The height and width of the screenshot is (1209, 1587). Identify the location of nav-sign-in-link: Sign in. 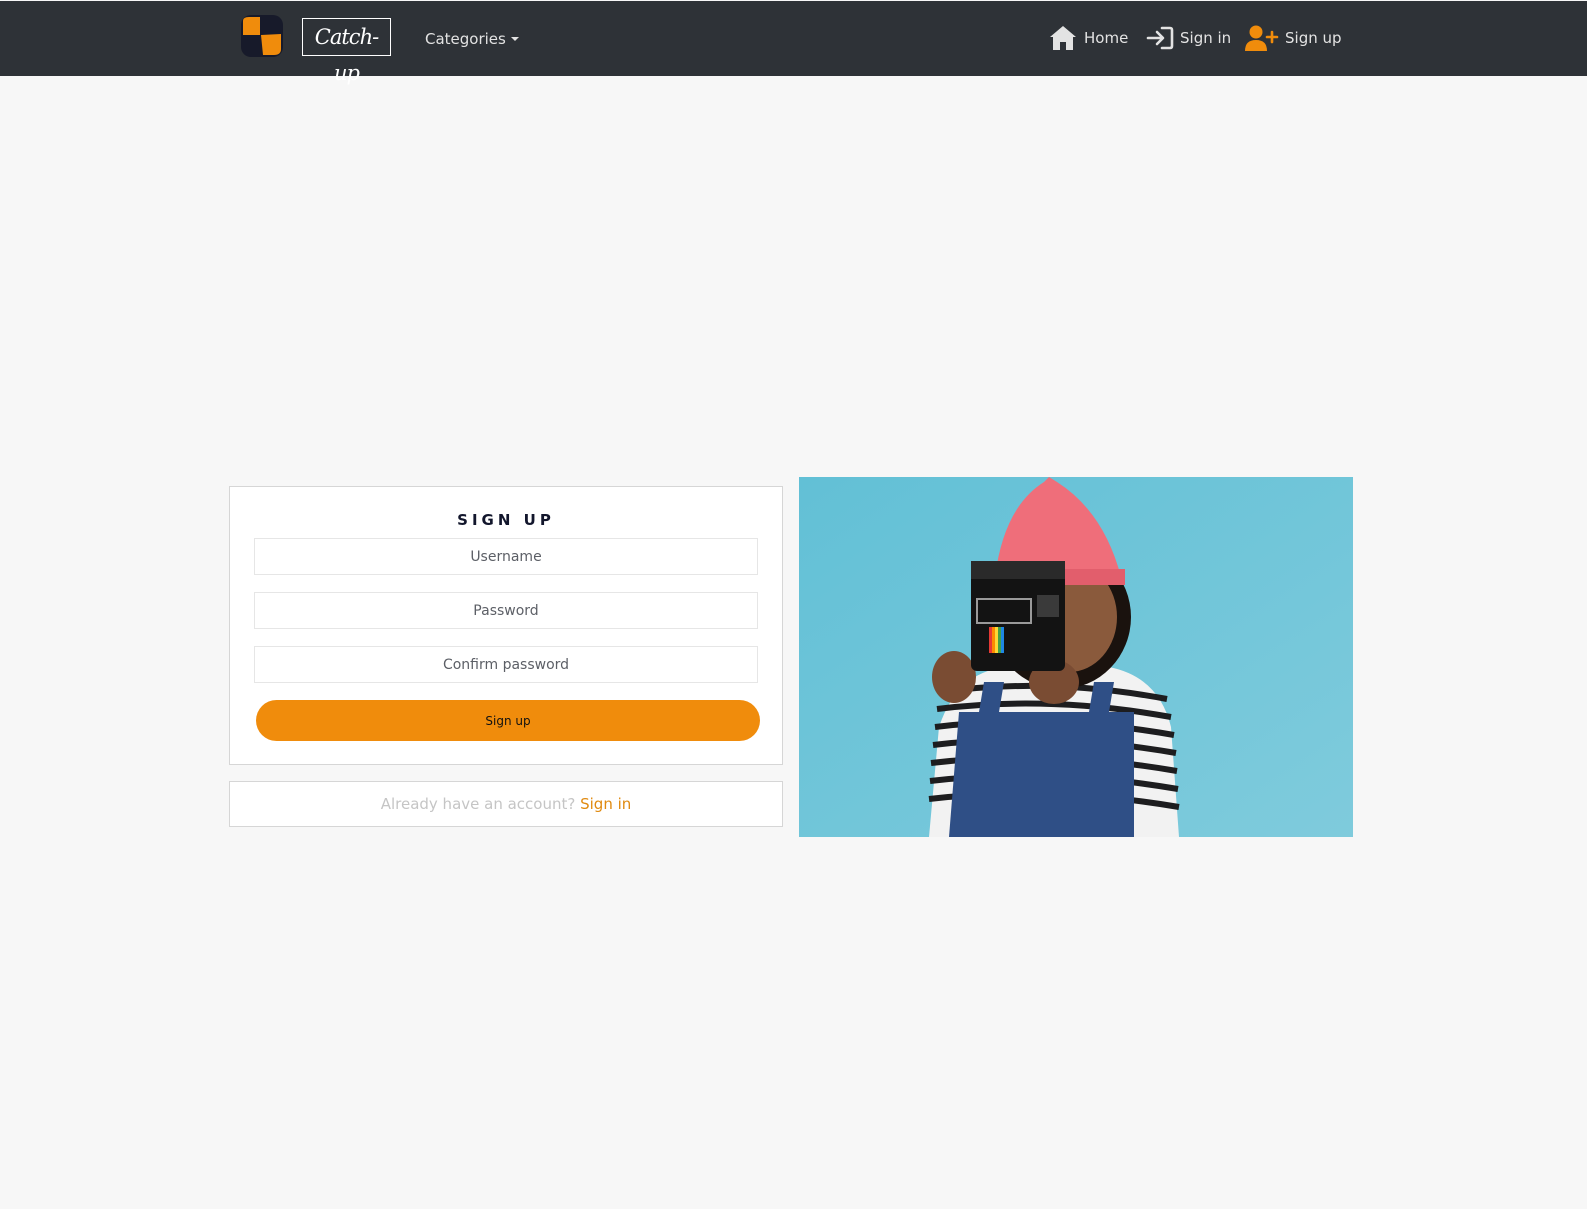
(1188, 38).